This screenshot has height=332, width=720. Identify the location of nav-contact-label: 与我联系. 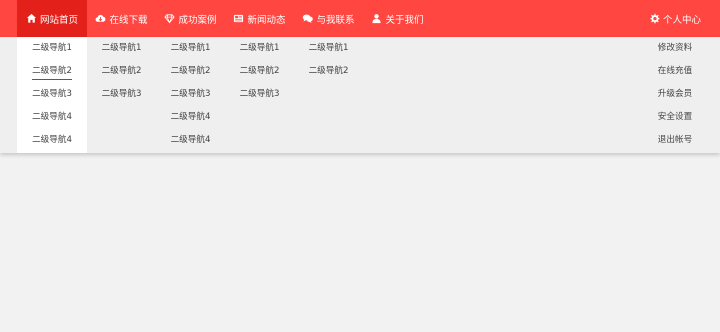
(335, 20).